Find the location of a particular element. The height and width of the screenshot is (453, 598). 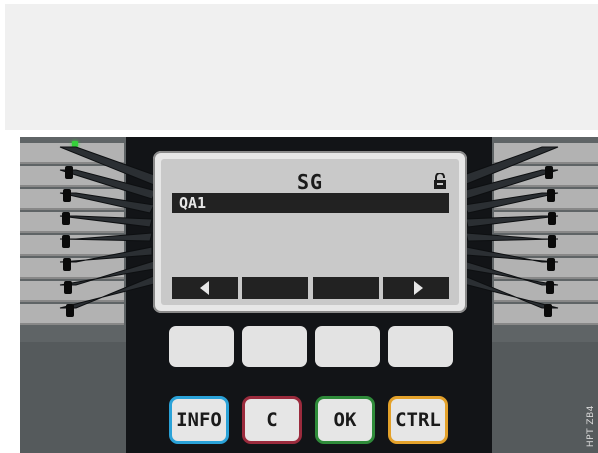

arrow-right-icon is located at coordinates (418, 288).